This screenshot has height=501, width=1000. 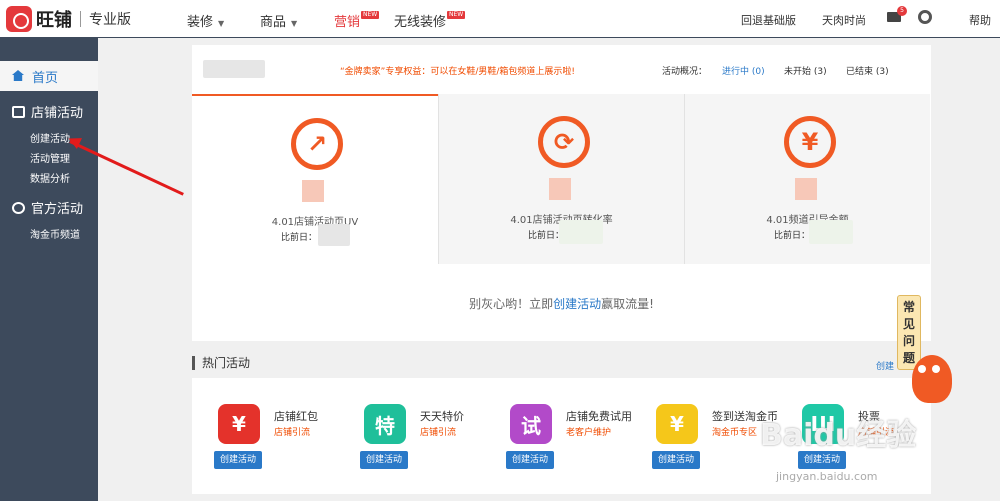 I want to click on empty-state-message: 别灰心哟！立即创建活动赢取流量!, so click(x=561, y=303).